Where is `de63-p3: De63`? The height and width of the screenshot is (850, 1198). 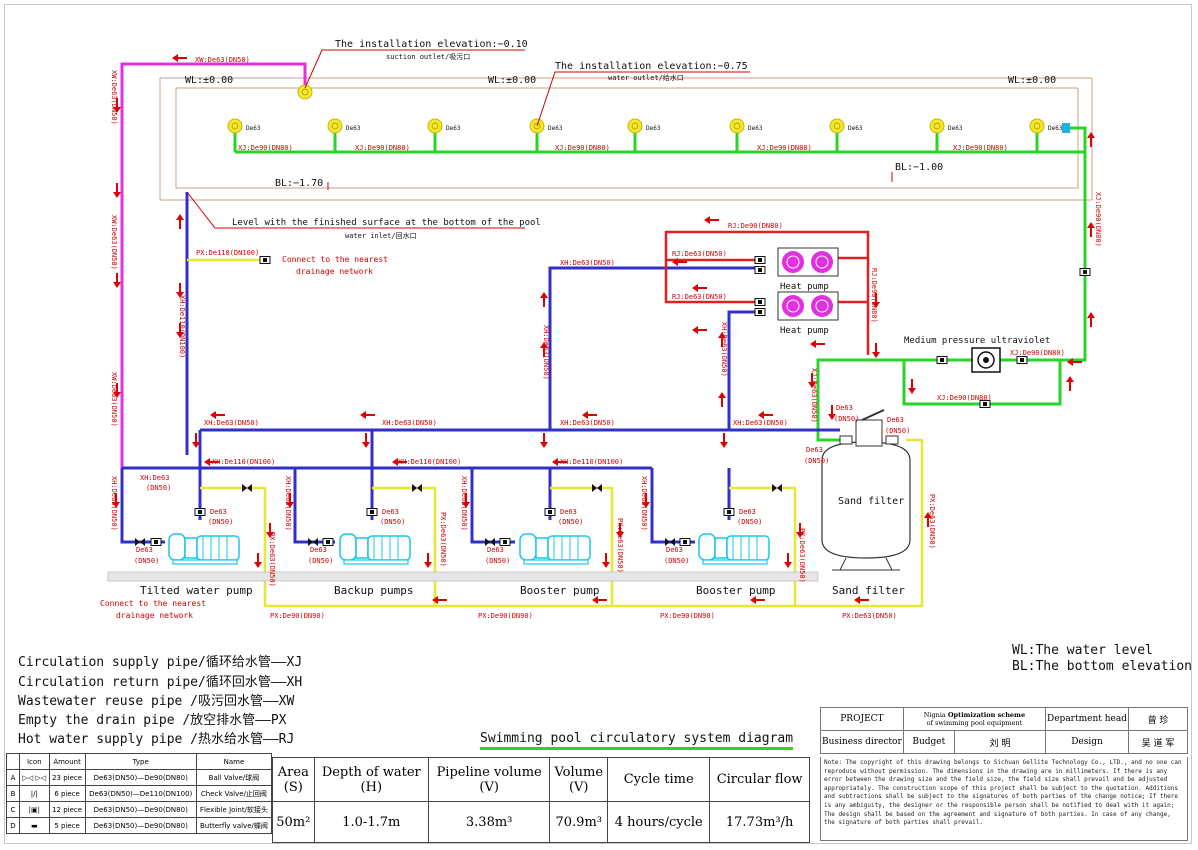 de63-p3: De63 is located at coordinates (495, 550).